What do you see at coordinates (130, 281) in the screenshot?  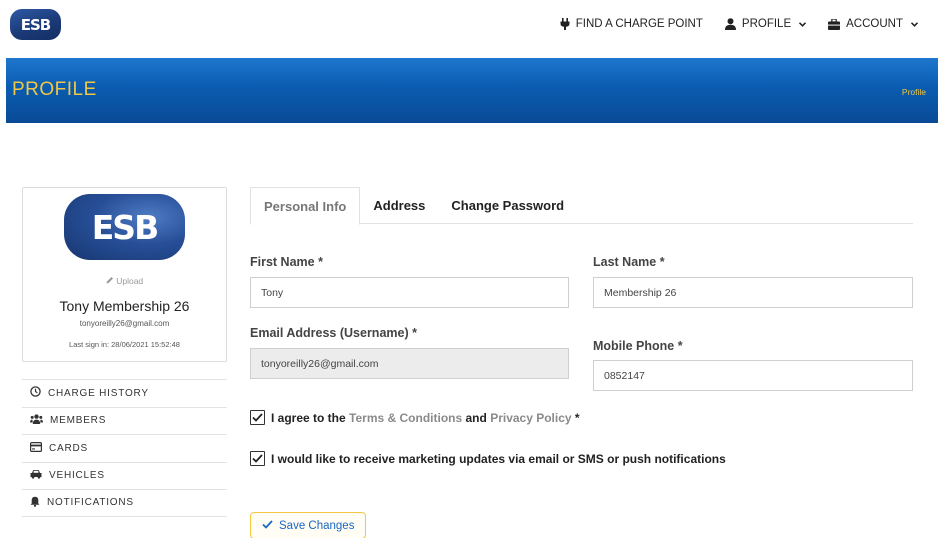 I see `upload-label: Upload` at bounding box center [130, 281].